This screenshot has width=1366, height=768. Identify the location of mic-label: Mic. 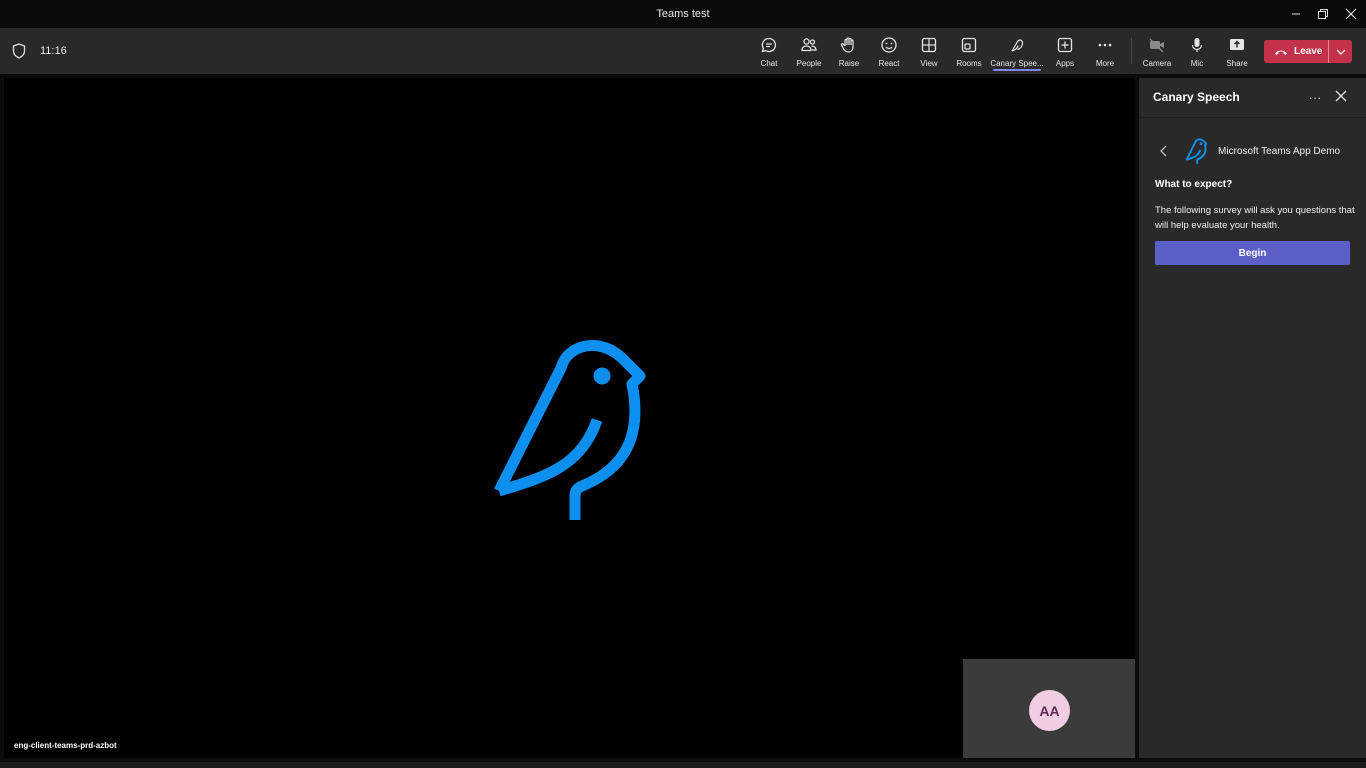
(1197, 63).